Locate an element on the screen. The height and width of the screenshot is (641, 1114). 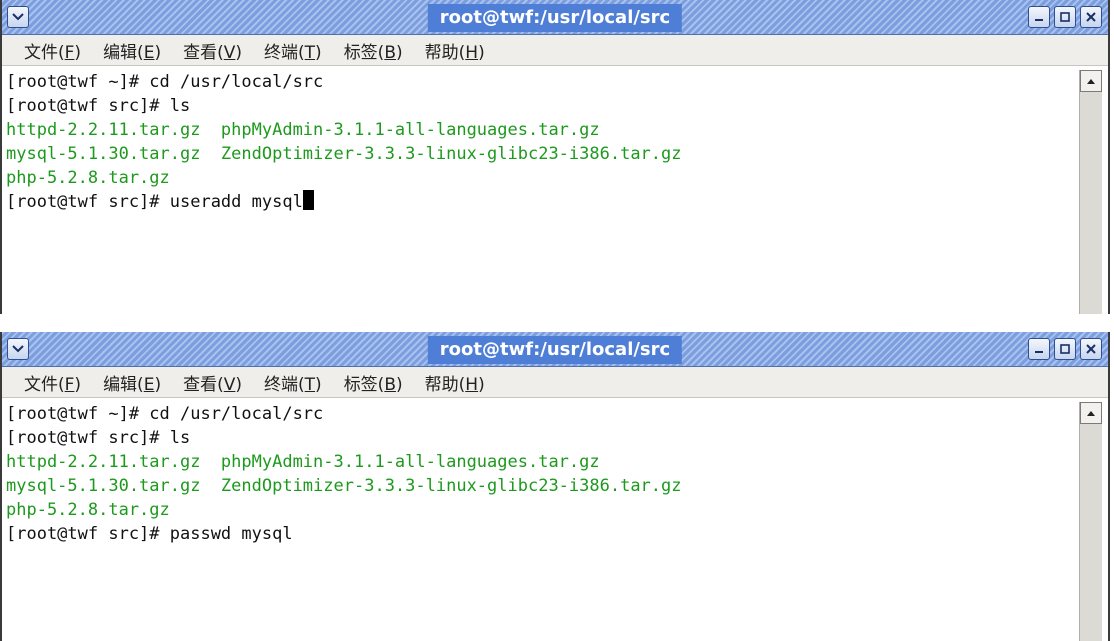
prompt-command: [root@twf src]# useradd mysql is located at coordinates (154, 202).